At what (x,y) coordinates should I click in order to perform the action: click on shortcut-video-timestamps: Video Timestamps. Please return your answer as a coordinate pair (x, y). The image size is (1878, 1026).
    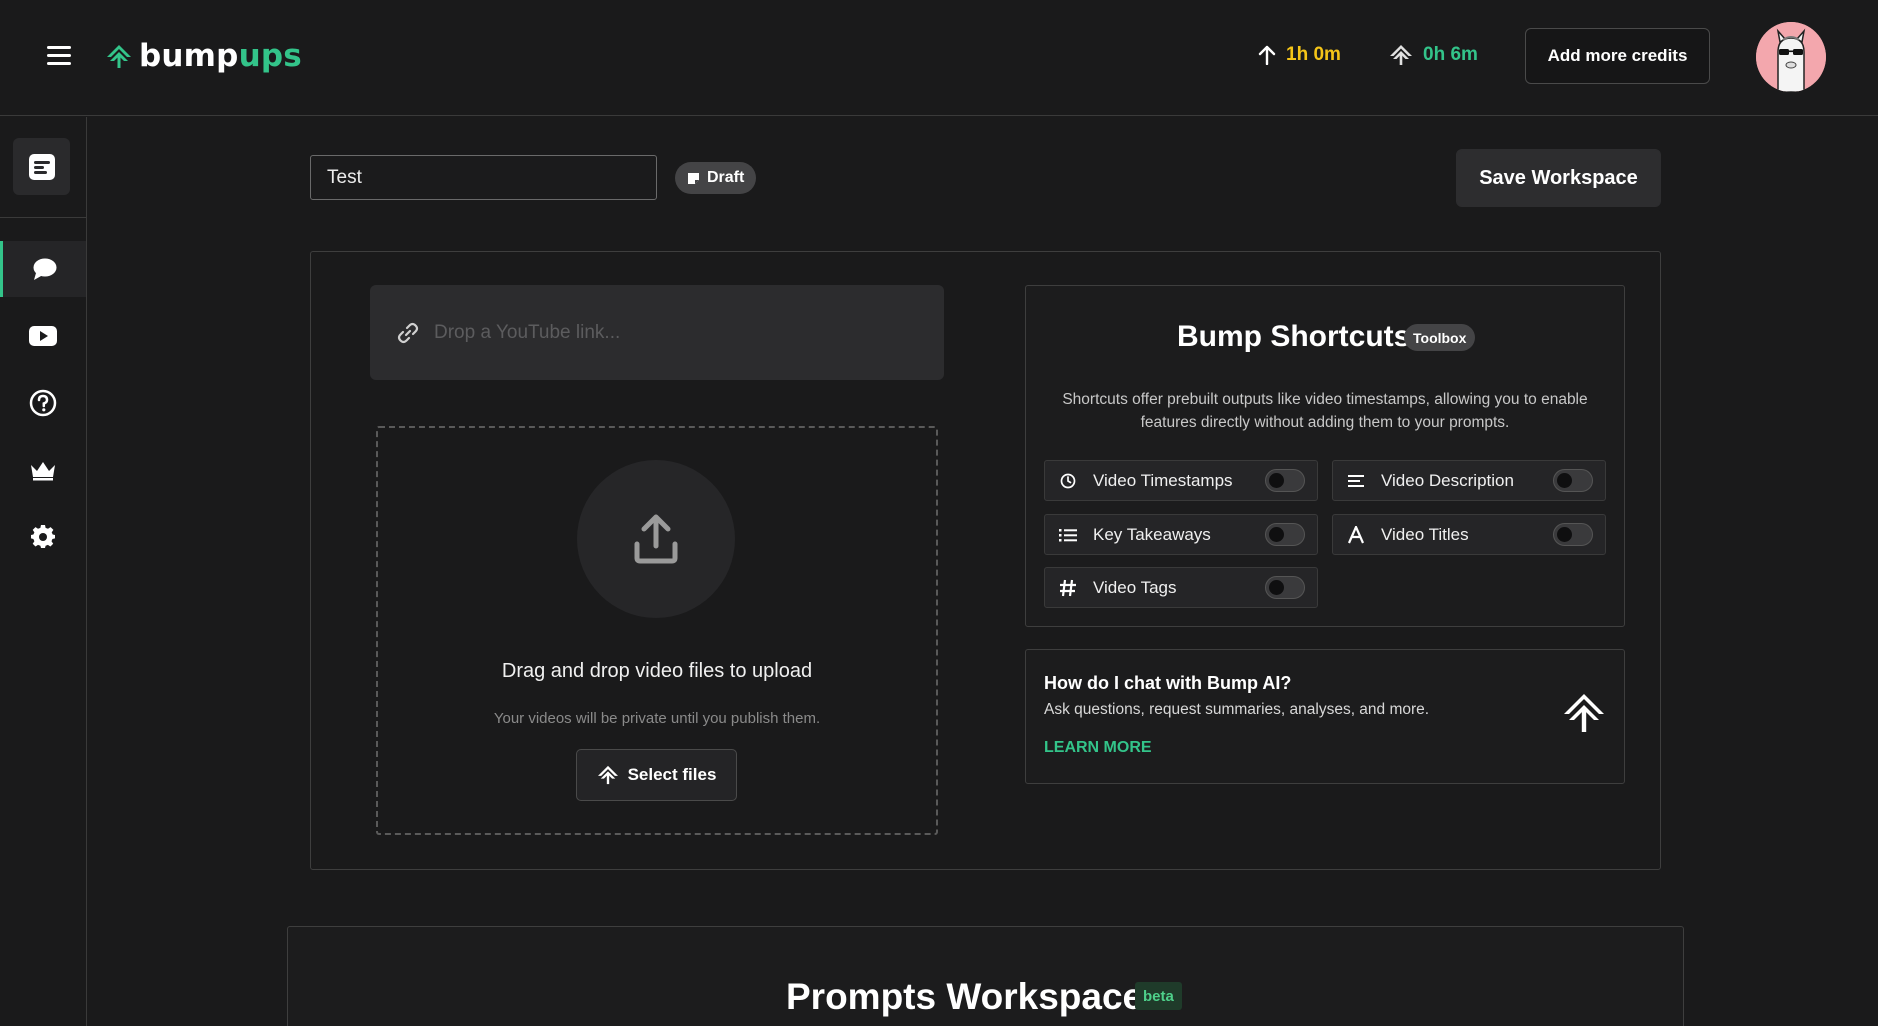
    Looking at the image, I should click on (1181, 480).